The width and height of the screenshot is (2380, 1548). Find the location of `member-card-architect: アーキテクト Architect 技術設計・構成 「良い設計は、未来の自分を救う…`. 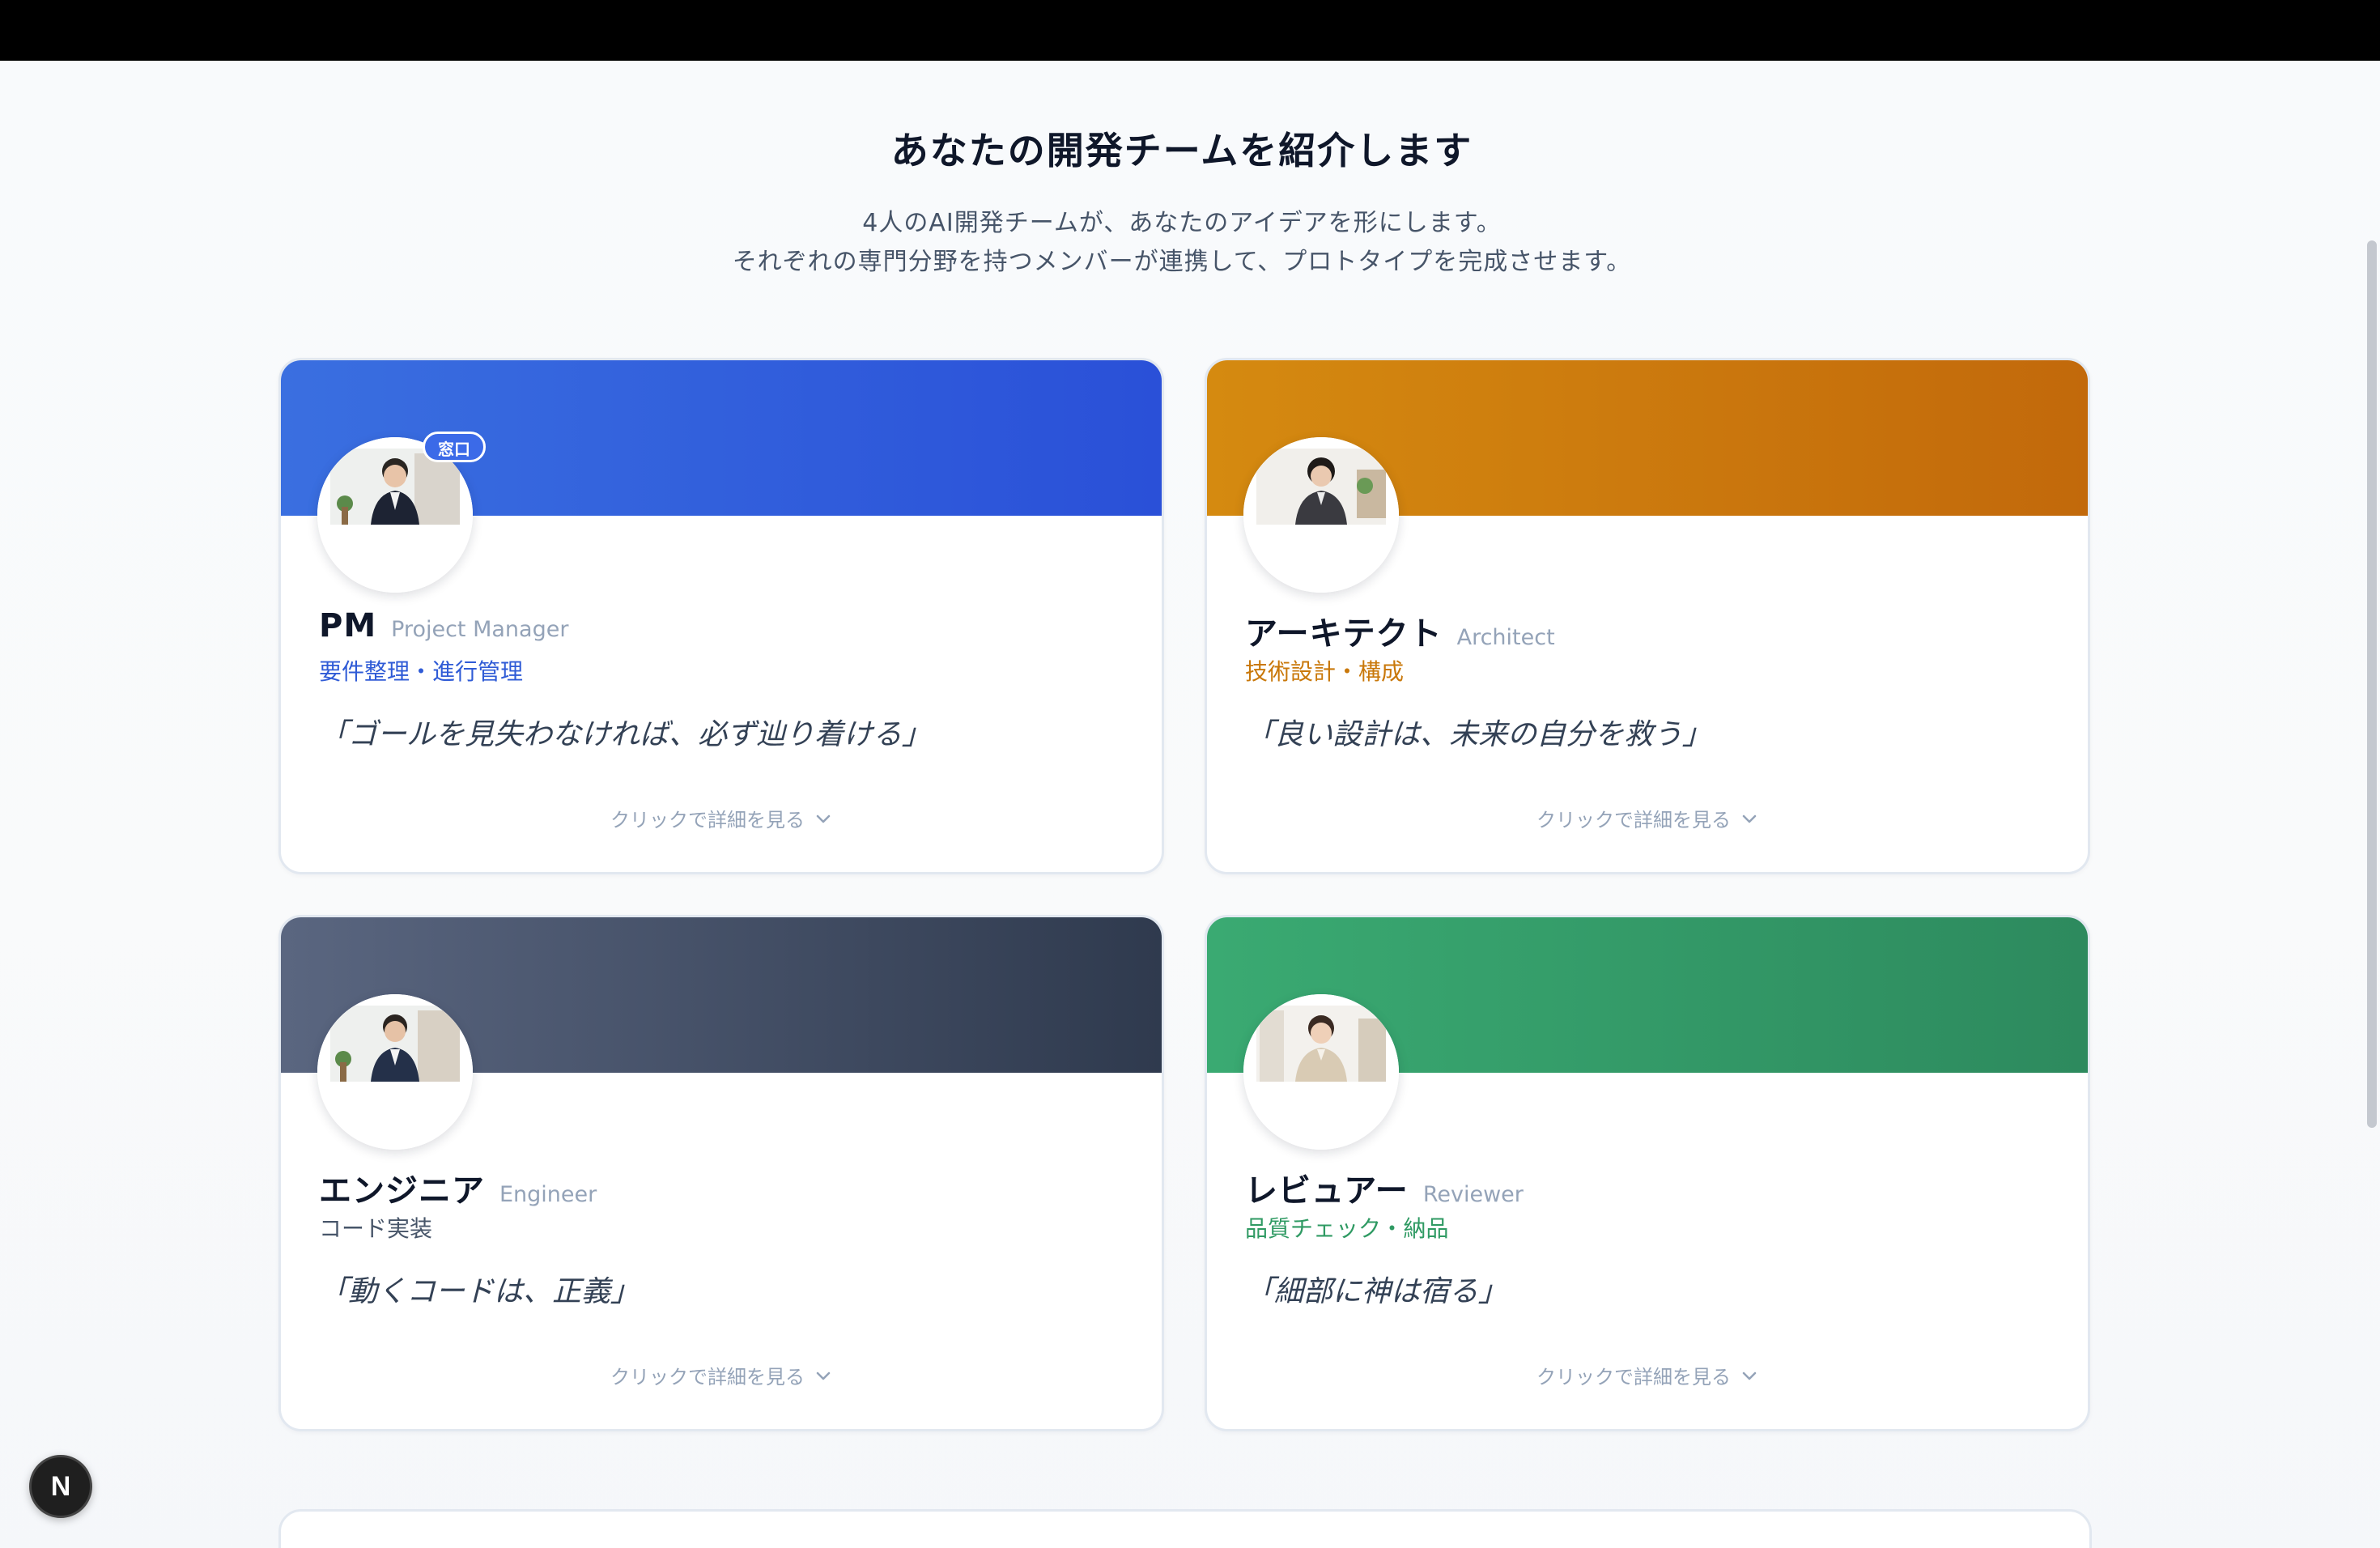

member-card-architect: アーキテクト Architect 技術設計・構成 「良い設計は、未来の自分を救う… is located at coordinates (1647, 616).